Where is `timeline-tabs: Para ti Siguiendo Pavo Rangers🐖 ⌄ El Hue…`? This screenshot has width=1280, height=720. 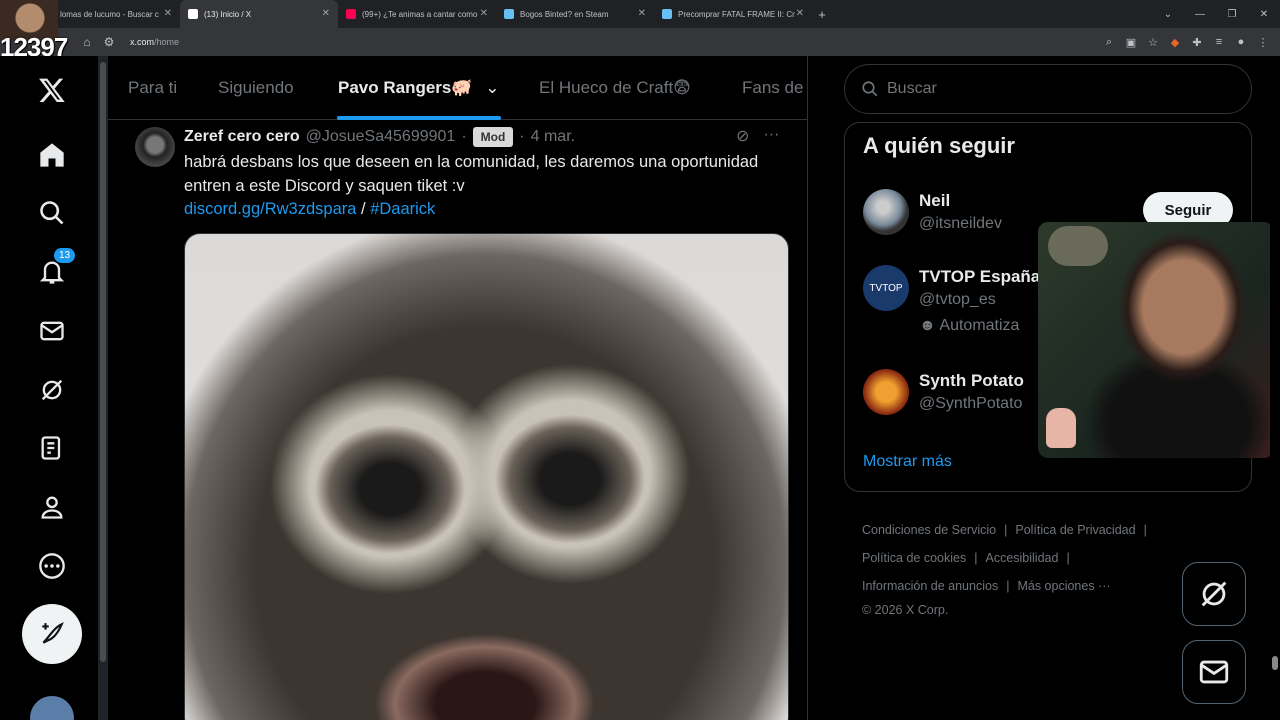 timeline-tabs: Para ti Siguiendo Pavo Rangers🐖 ⌄ El Hue… is located at coordinates (457, 88).